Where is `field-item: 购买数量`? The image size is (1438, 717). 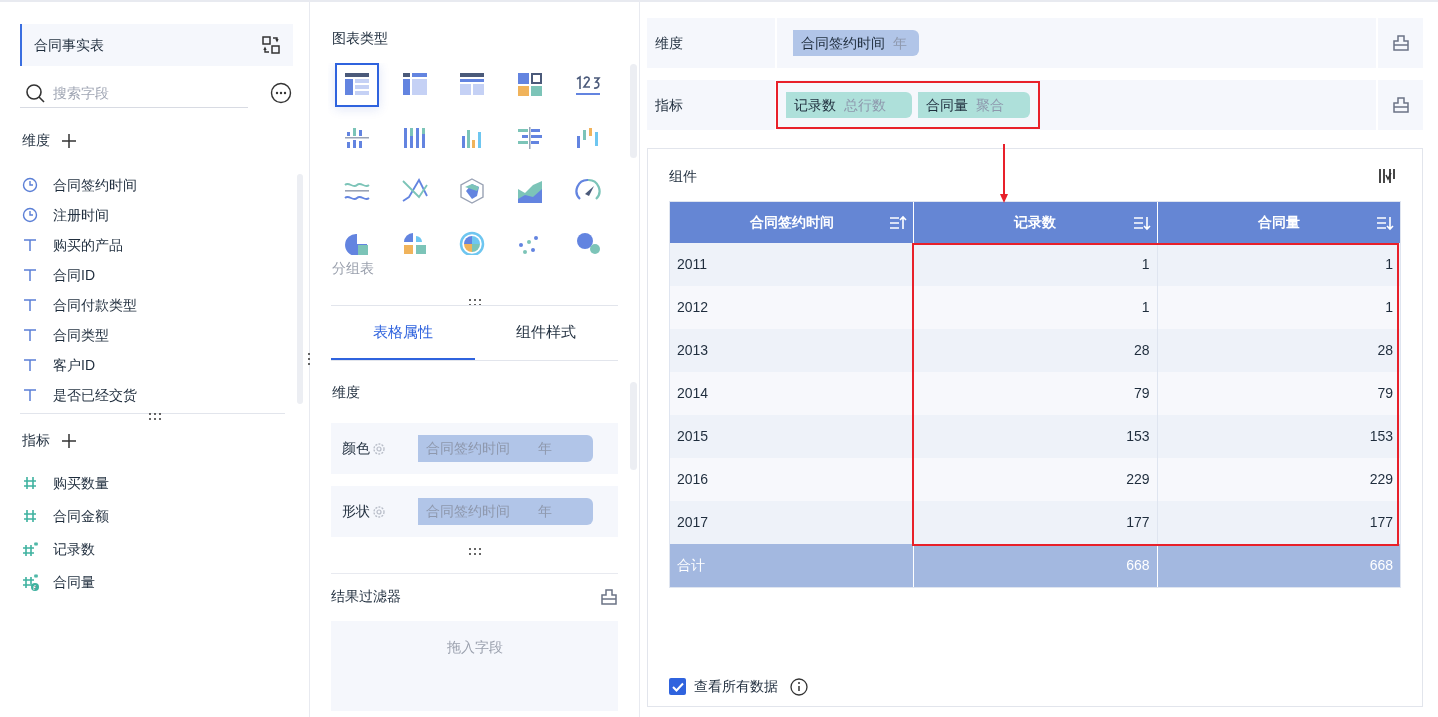 field-item: 购买数量 is located at coordinates (81, 483).